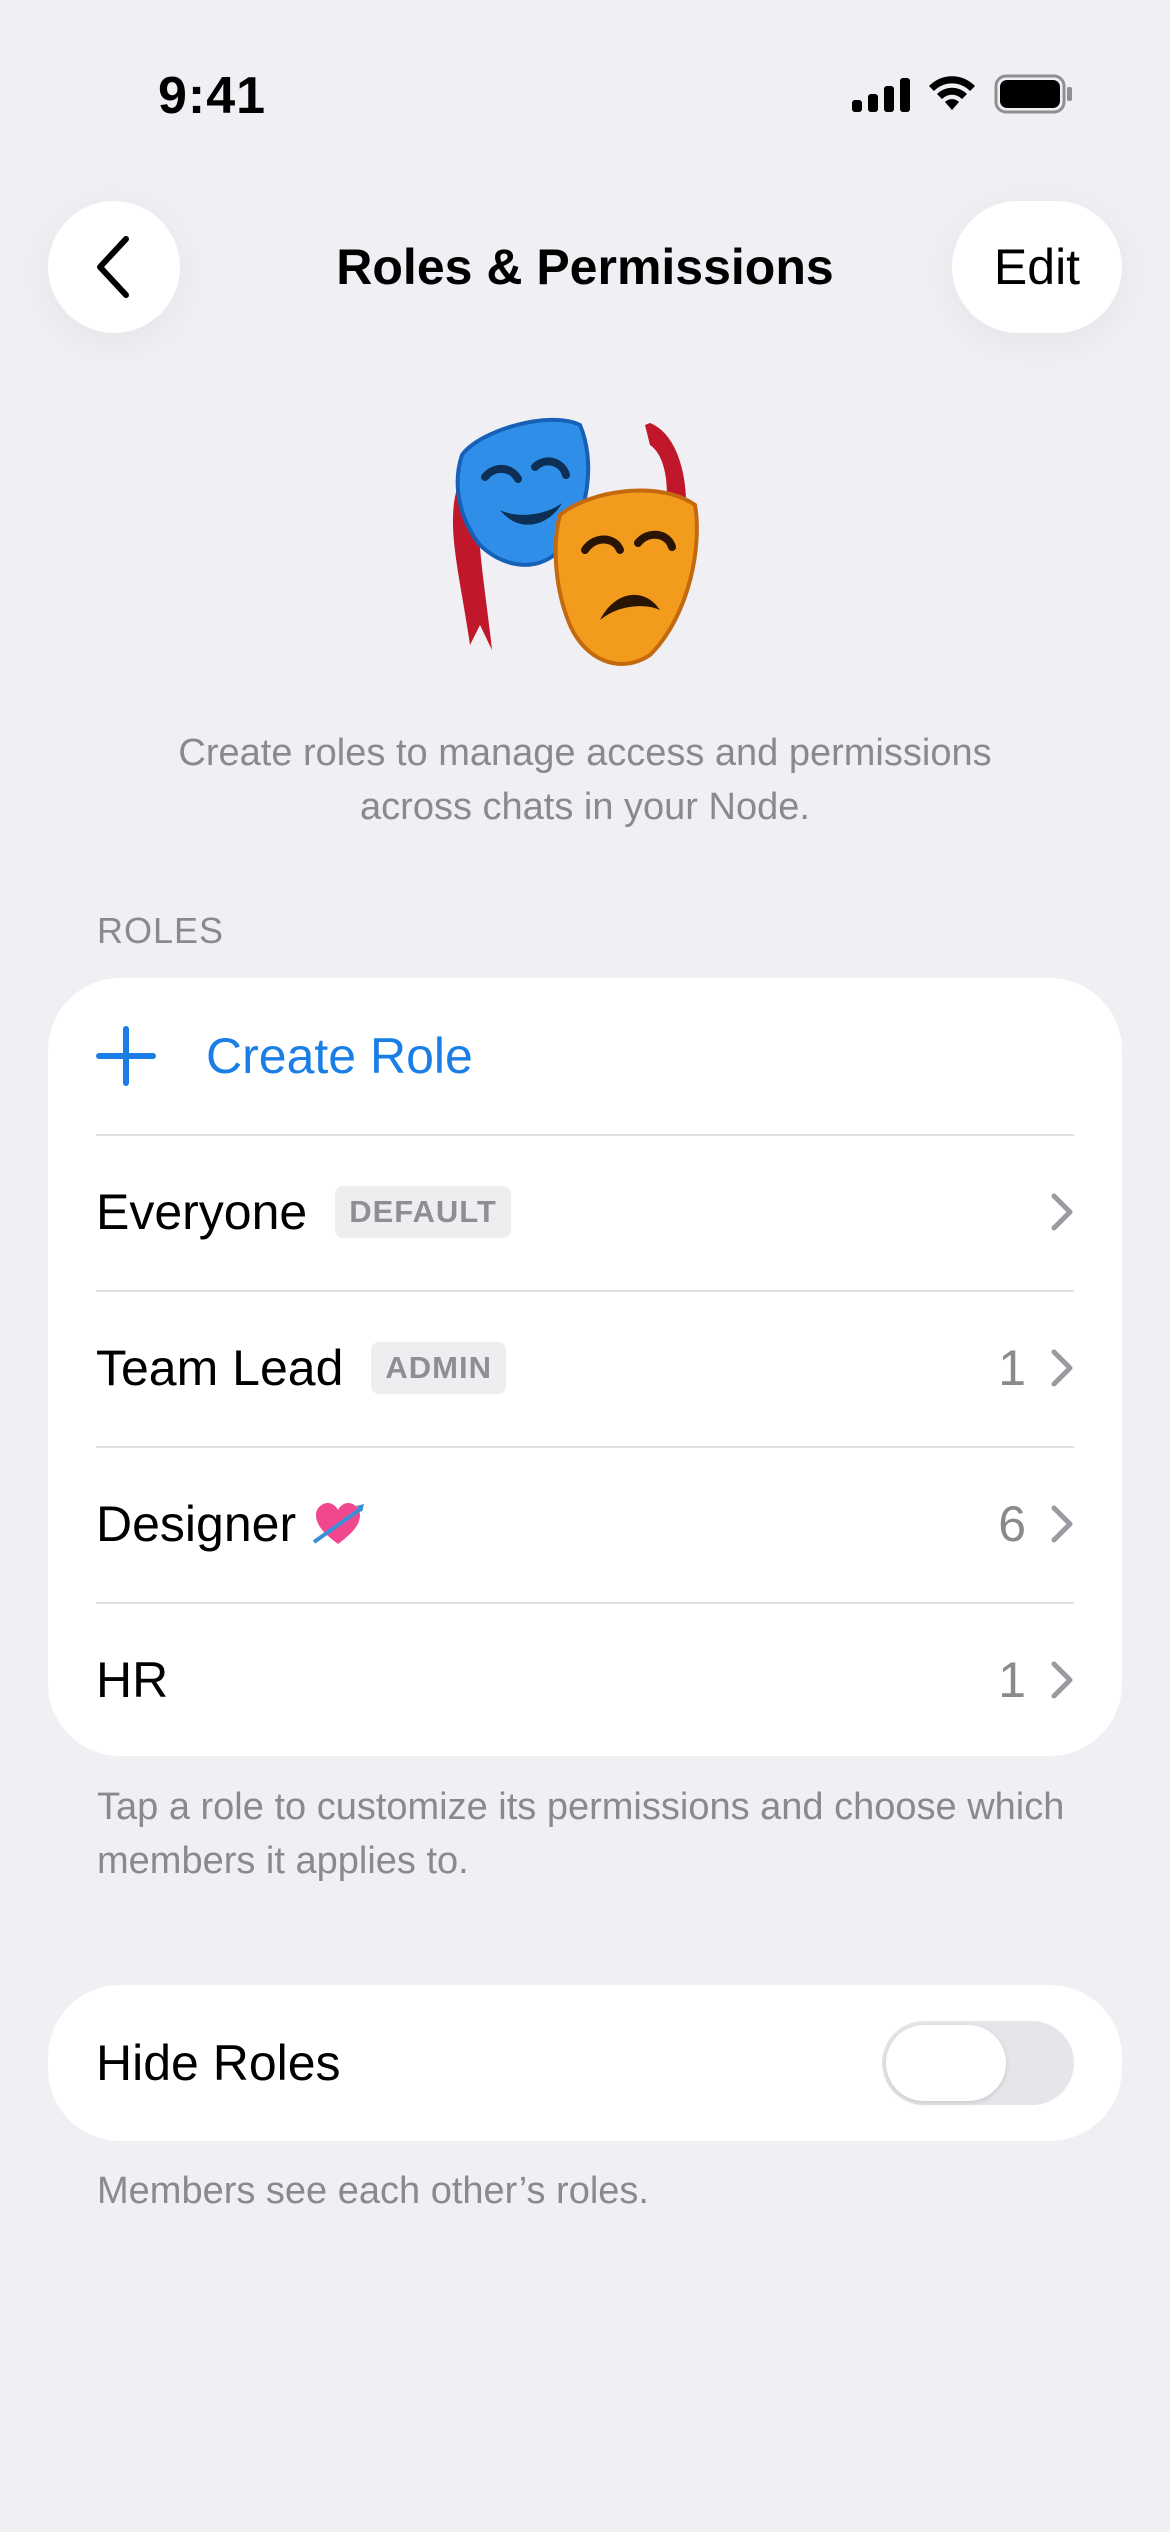  Describe the element at coordinates (585, 1679) in the screenshot. I see `role-row-hr: HR 1` at that location.